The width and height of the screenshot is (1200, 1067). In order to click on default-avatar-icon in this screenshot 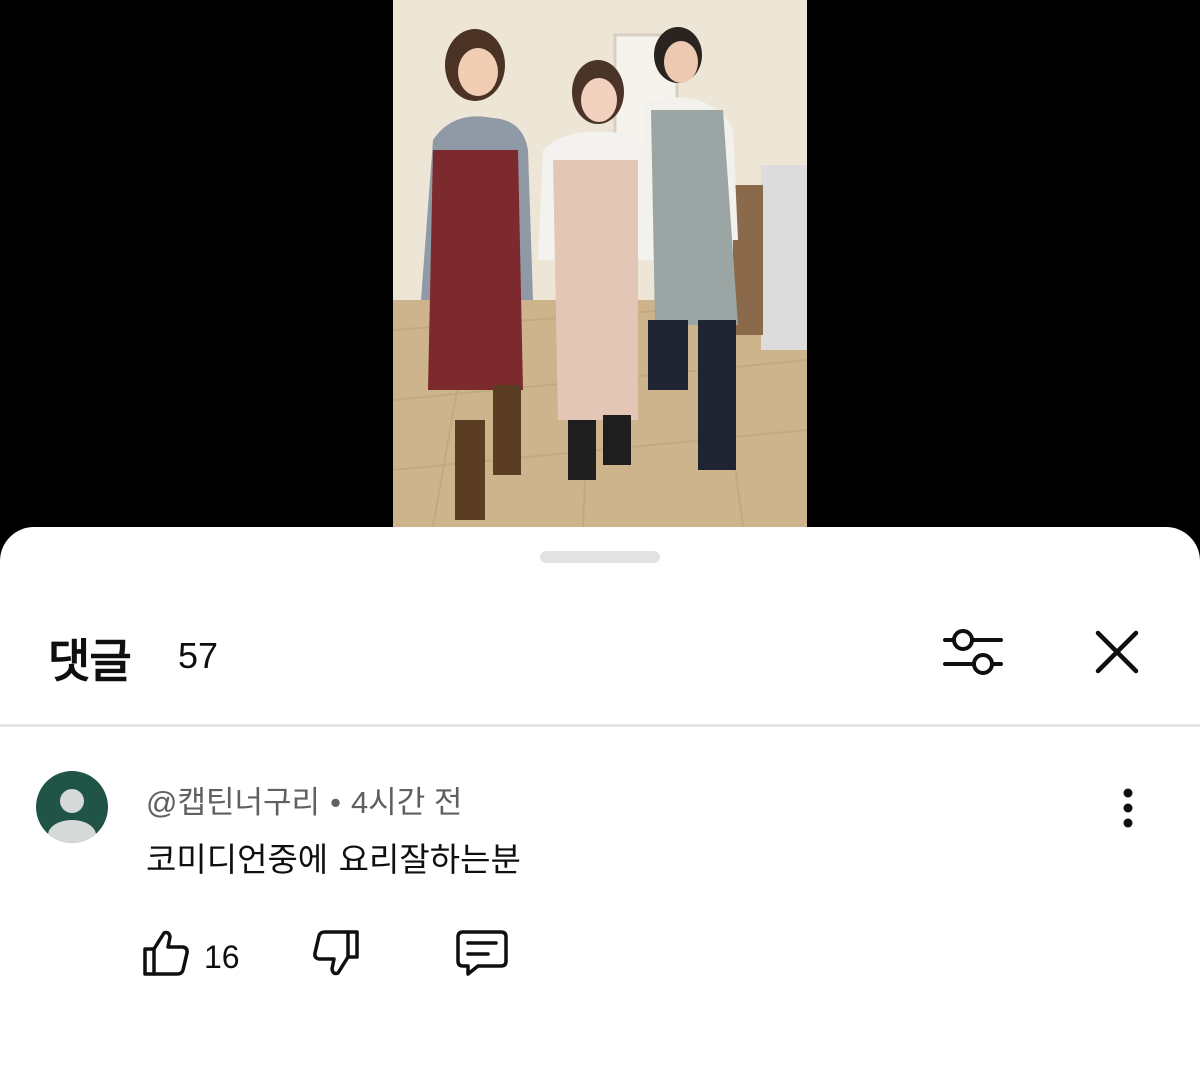, I will do `click(72, 816)`.